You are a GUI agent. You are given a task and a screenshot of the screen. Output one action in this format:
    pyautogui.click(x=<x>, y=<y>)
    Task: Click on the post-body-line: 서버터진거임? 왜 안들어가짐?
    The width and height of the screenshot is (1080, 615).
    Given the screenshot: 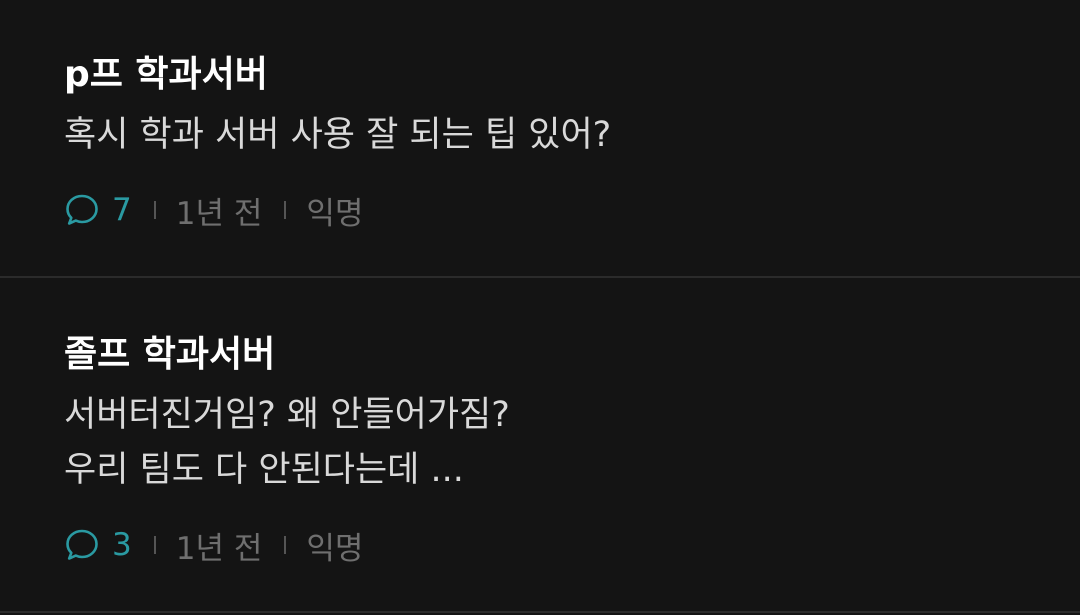 What is the action you would take?
    pyautogui.click(x=287, y=415)
    